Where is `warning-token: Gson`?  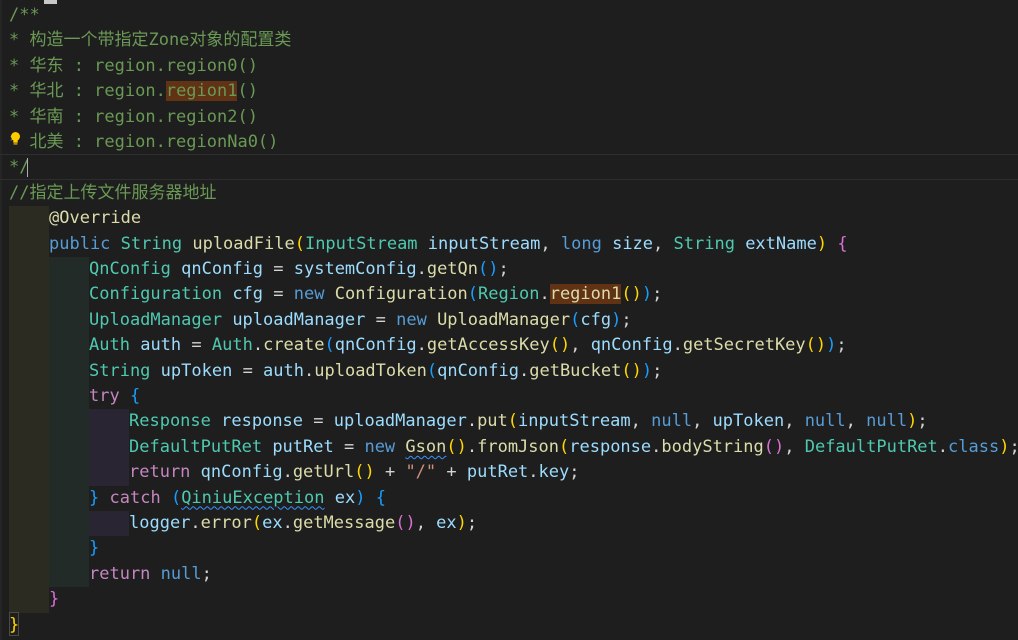 warning-token: Gson is located at coordinates (426, 446).